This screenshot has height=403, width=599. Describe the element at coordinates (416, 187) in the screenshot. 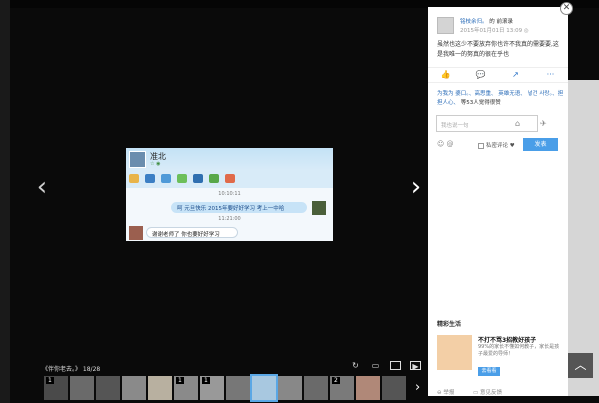

I see `next-photo-arrow-icon: ›` at that location.